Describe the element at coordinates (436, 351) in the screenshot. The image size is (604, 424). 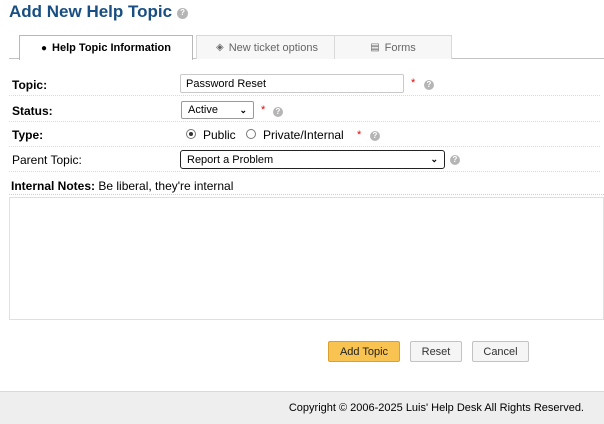
I see `reset-button: Reset` at that location.